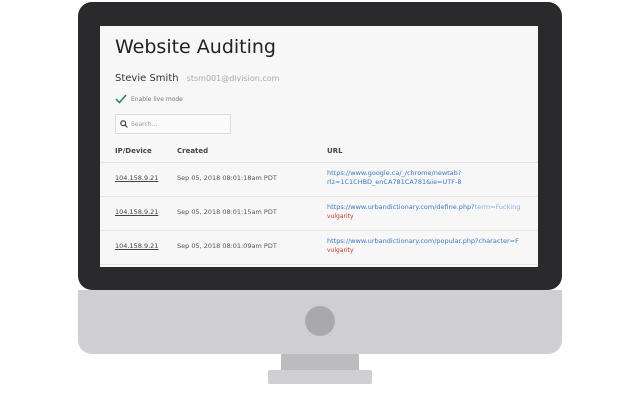 Image resolution: width=640 pixels, height=400 pixels. What do you see at coordinates (133, 151) in the screenshot?
I see `column-header-ip: IP/Device` at bounding box center [133, 151].